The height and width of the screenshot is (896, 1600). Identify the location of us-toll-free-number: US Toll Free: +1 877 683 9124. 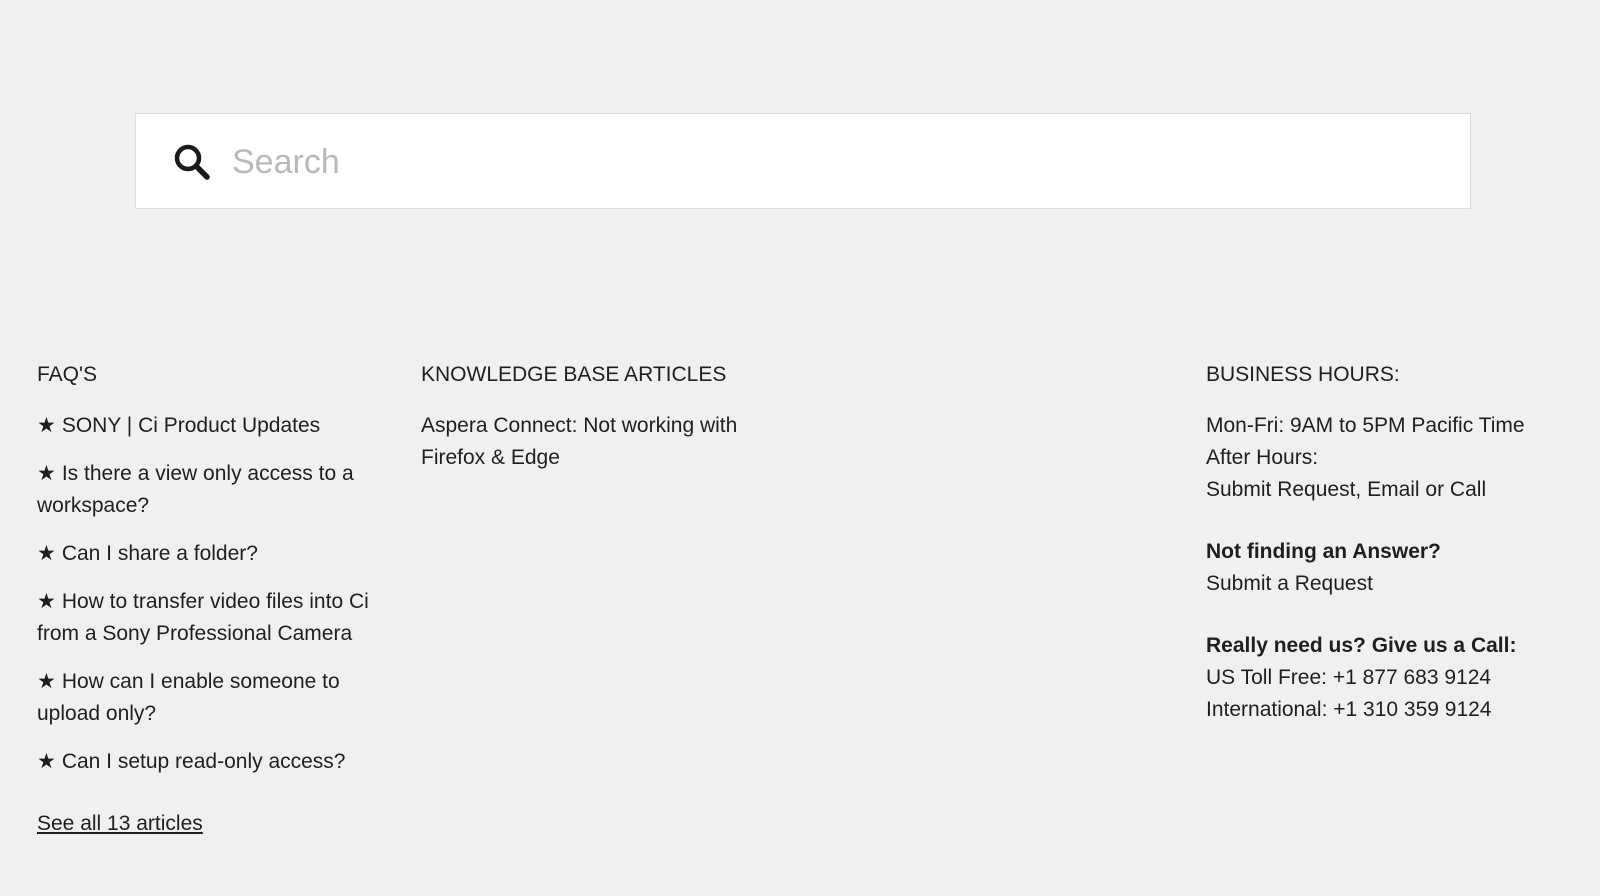
(1349, 677).